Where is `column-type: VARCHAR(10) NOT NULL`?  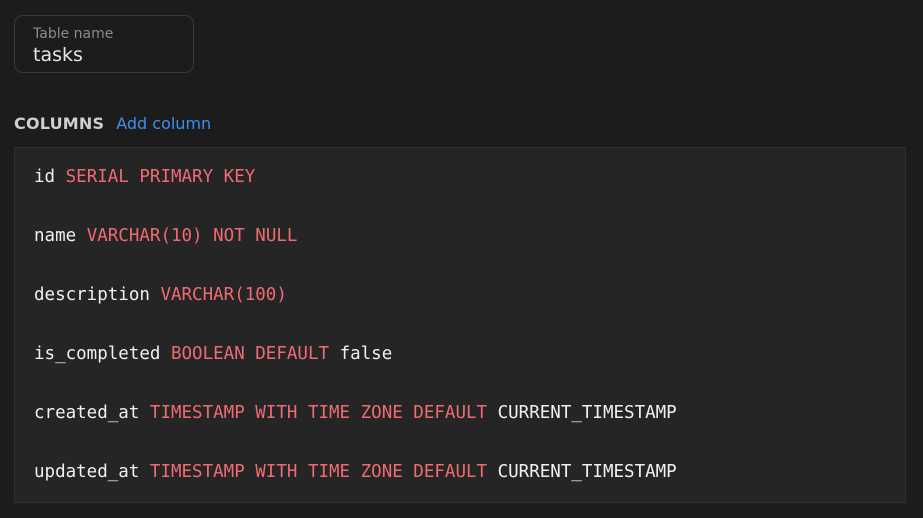
column-type: VARCHAR(10) NOT NULL is located at coordinates (192, 236).